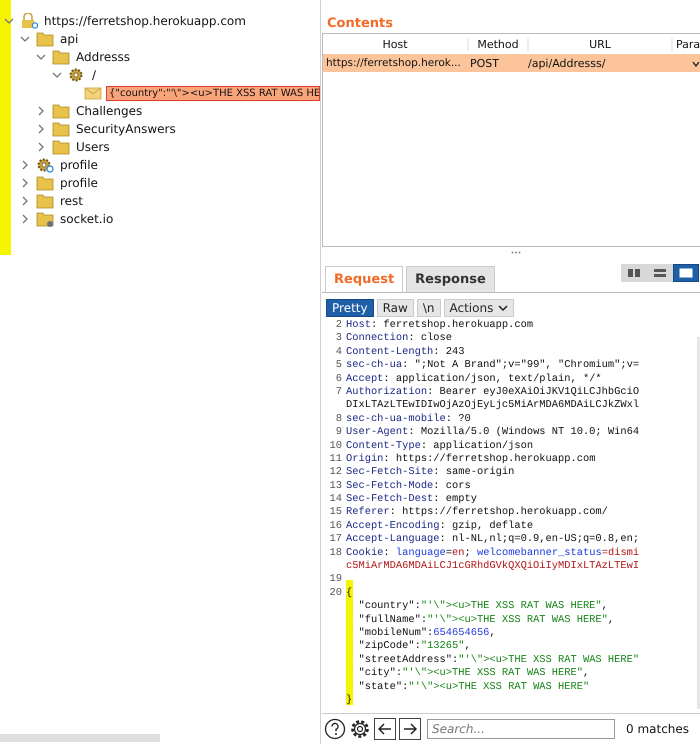 The image size is (700, 744). What do you see at coordinates (471, 459) in the screenshot?
I see `code-line: Origin: https://ferretshop.herokuapp.com` at bounding box center [471, 459].